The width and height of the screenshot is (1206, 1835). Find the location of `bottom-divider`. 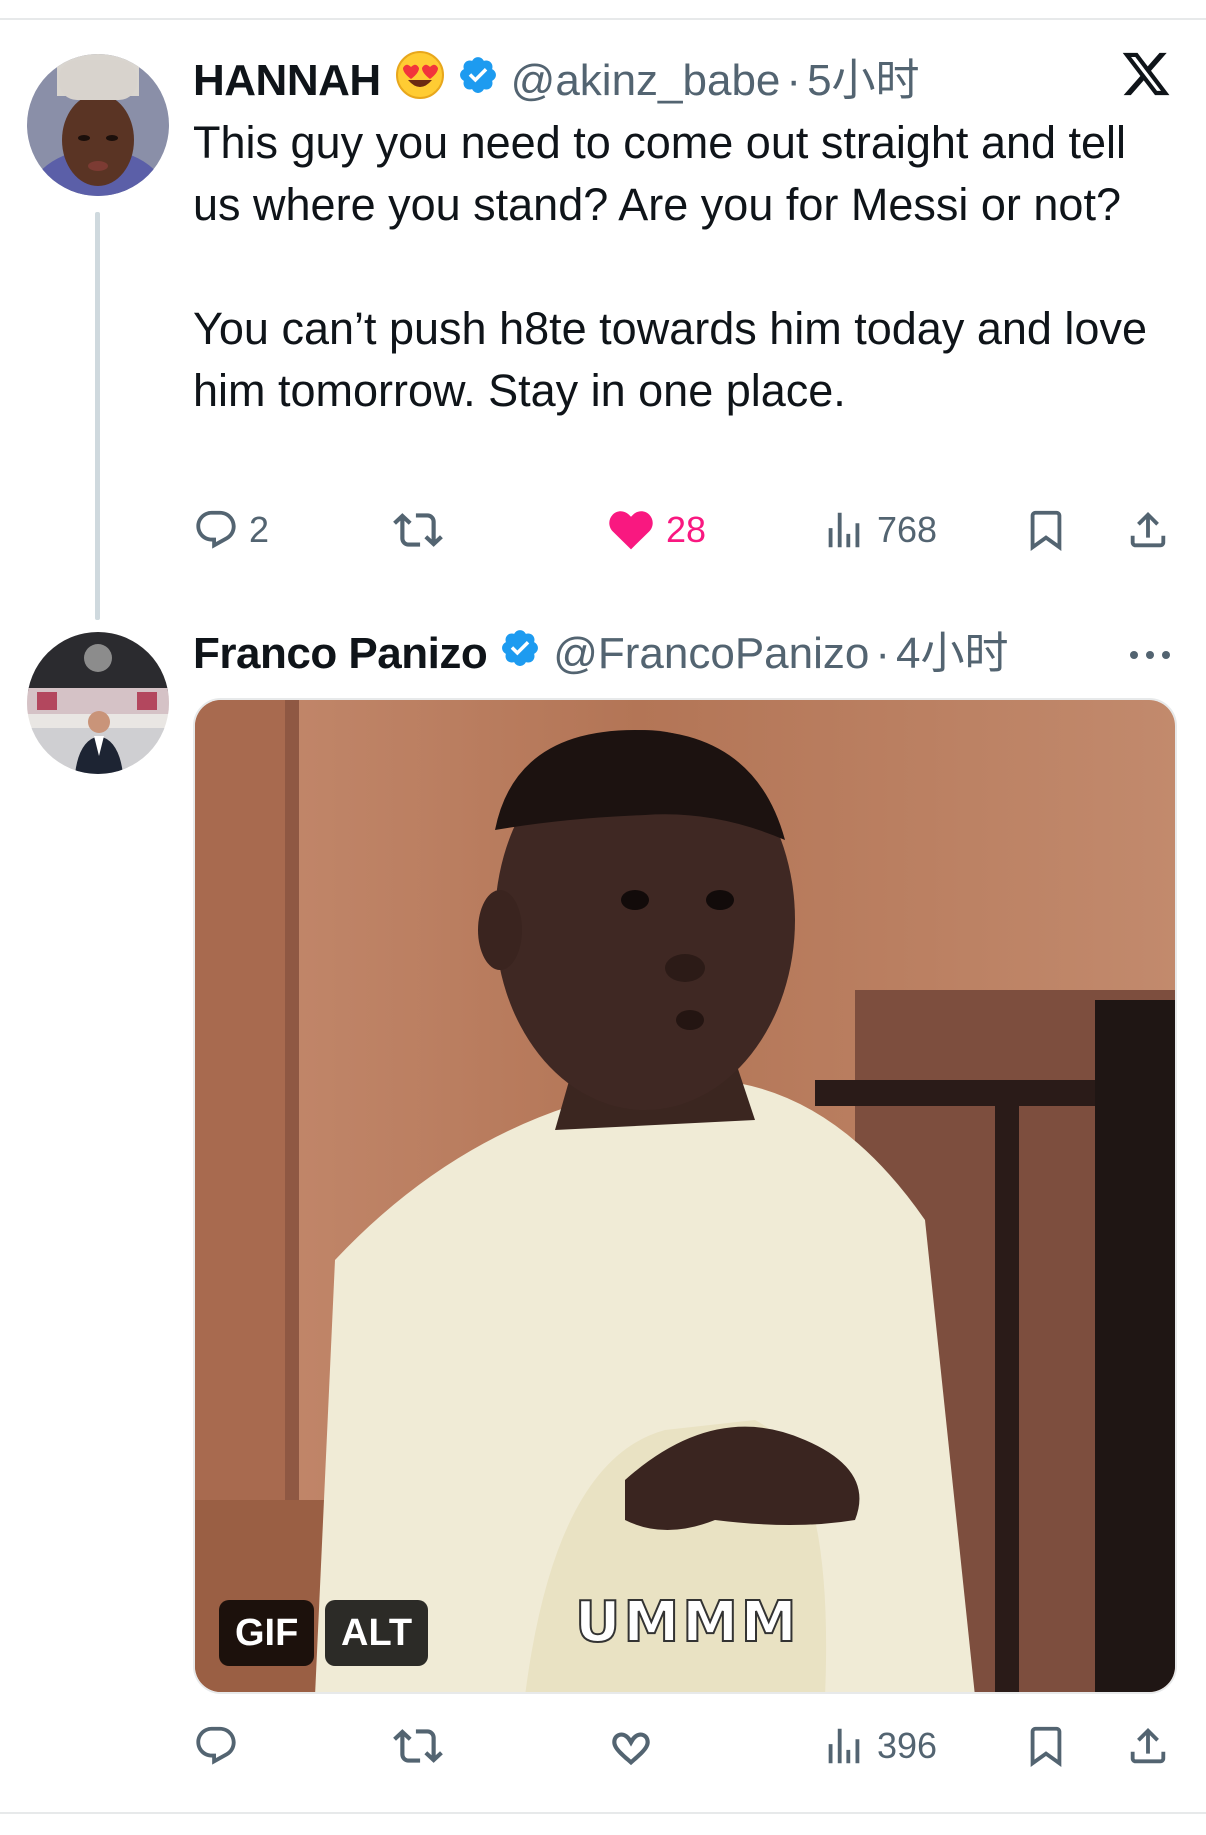

bottom-divider is located at coordinates (603, 1813).